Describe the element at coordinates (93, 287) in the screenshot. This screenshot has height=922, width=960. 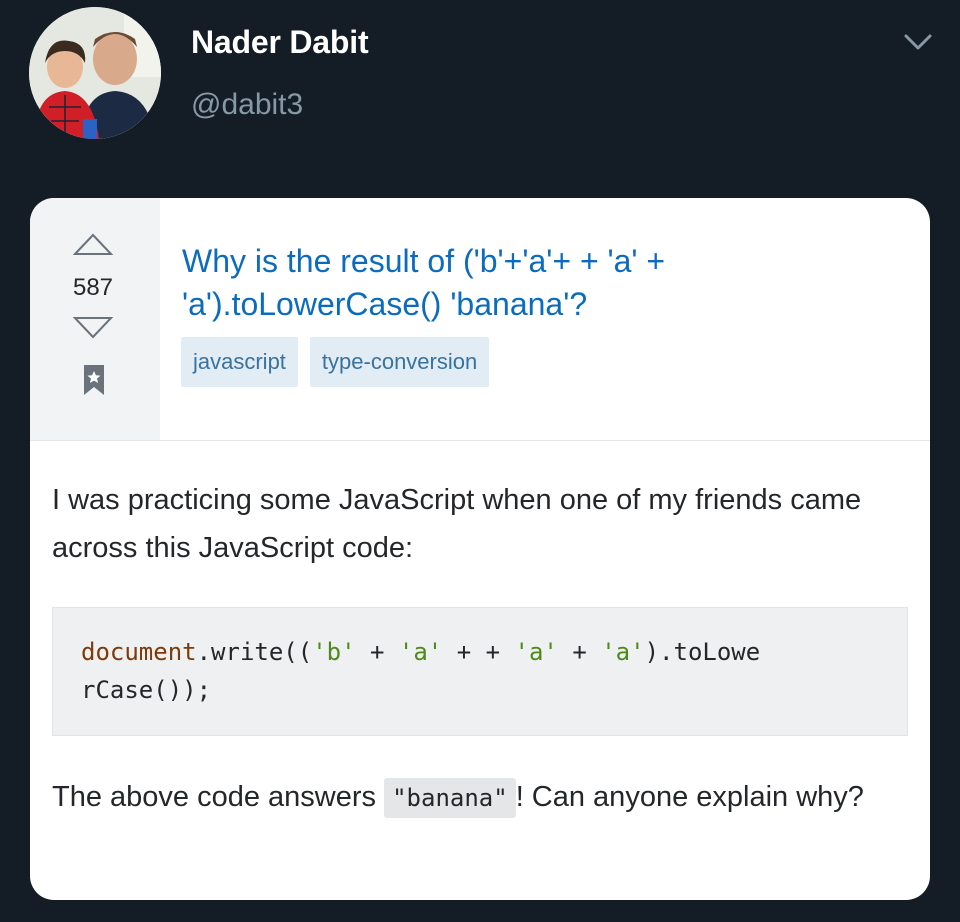
I see `vote-count: 587` at that location.